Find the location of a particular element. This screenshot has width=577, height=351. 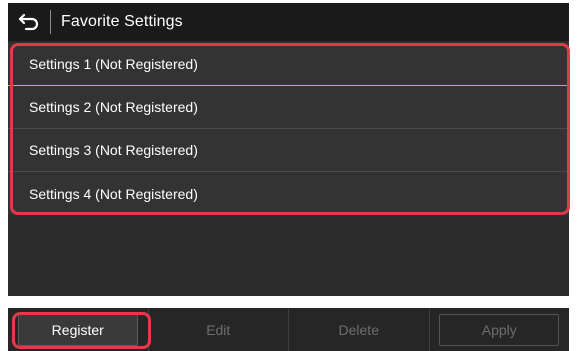

register-button-cell: Register is located at coordinates (78, 329).